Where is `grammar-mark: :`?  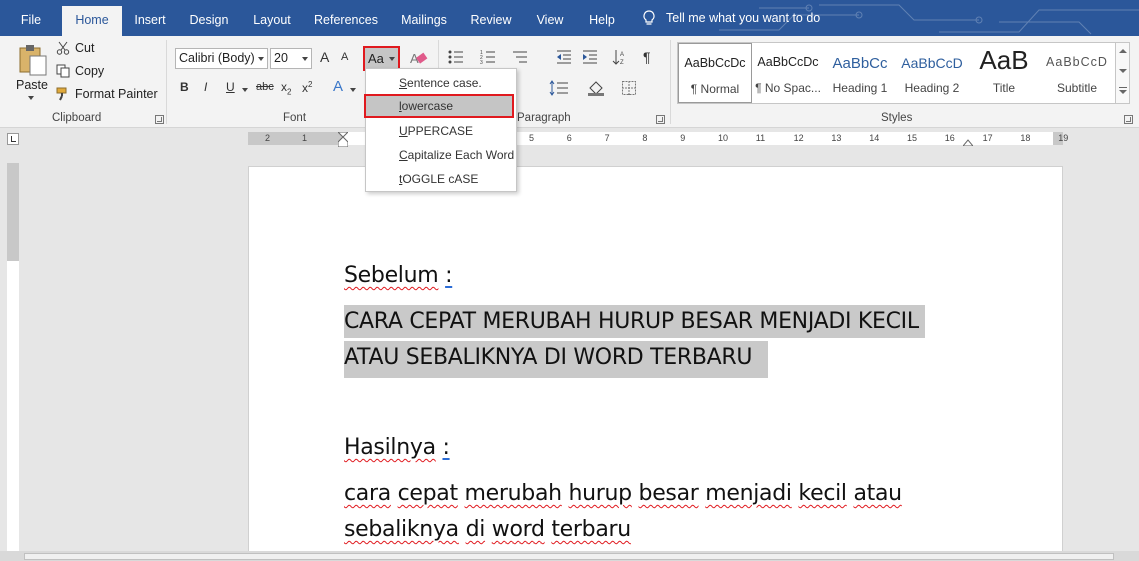 grammar-mark: : is located at coordinates (449, 275).